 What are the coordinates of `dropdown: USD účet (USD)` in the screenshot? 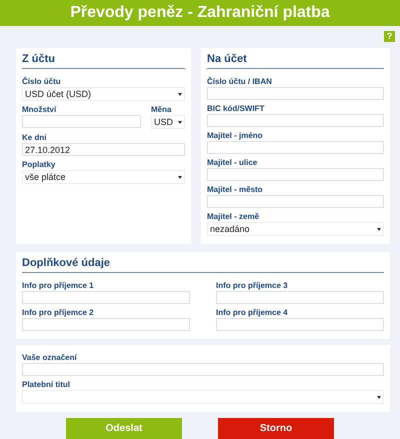 It's located at (103, 94).